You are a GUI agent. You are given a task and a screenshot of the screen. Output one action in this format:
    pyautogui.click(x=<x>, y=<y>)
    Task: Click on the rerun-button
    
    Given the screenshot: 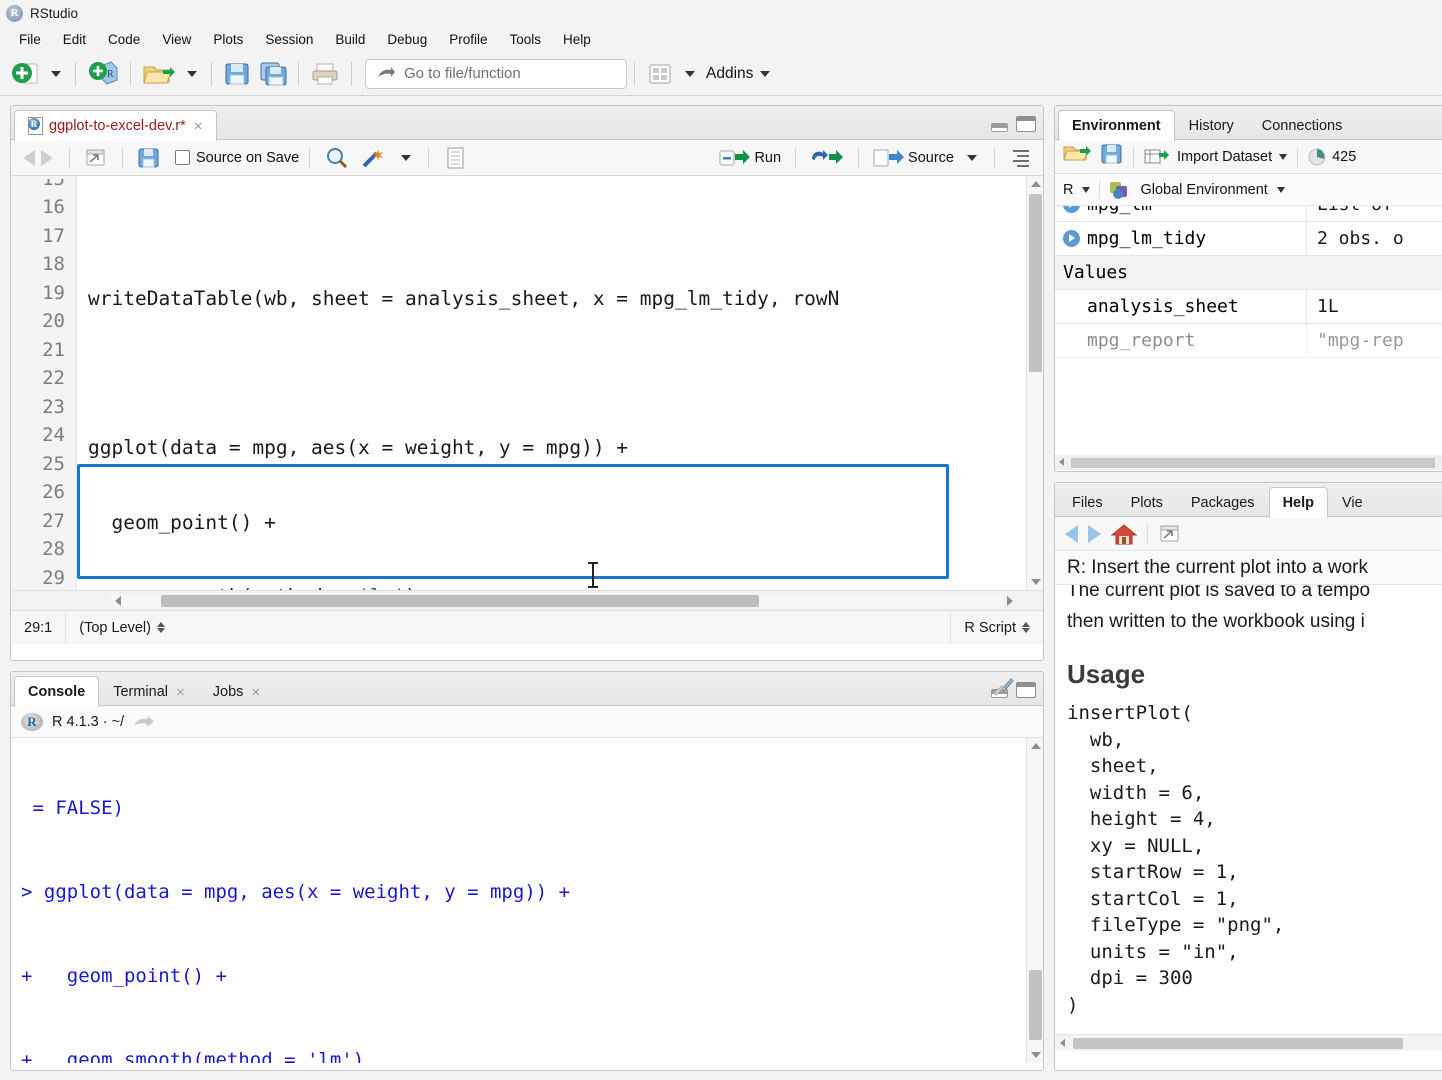 What is the action you would take?
    pyautogui.click(x=827, y=158)
    